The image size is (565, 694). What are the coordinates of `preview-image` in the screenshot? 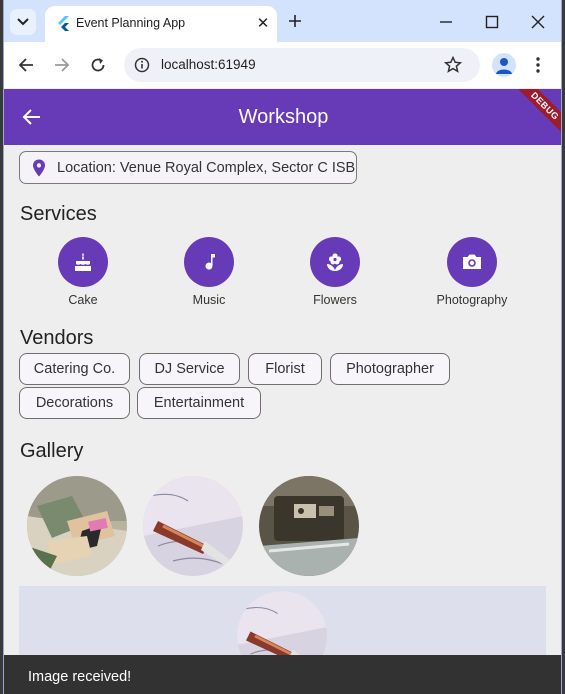 It's located at (282, 623).